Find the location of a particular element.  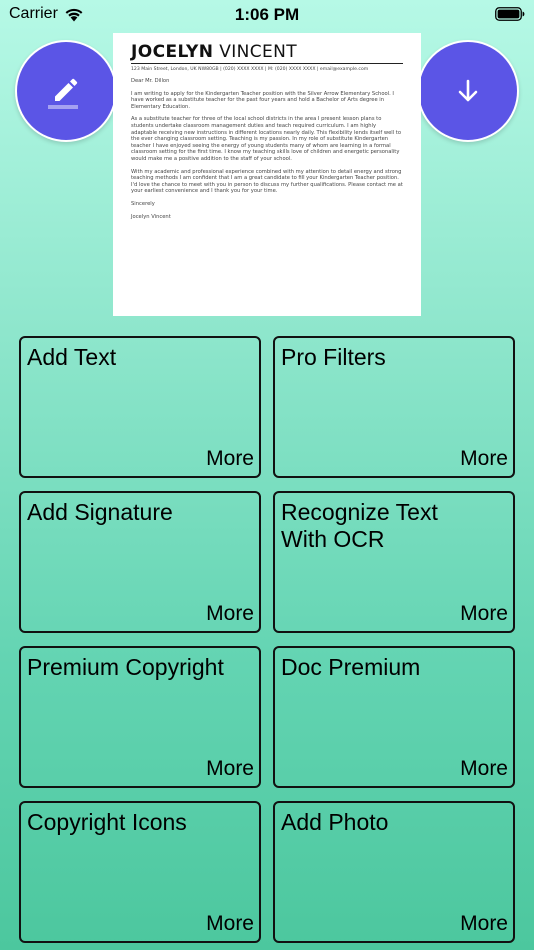

feature-title: Pro Filters is located at coordinates (333, 357).